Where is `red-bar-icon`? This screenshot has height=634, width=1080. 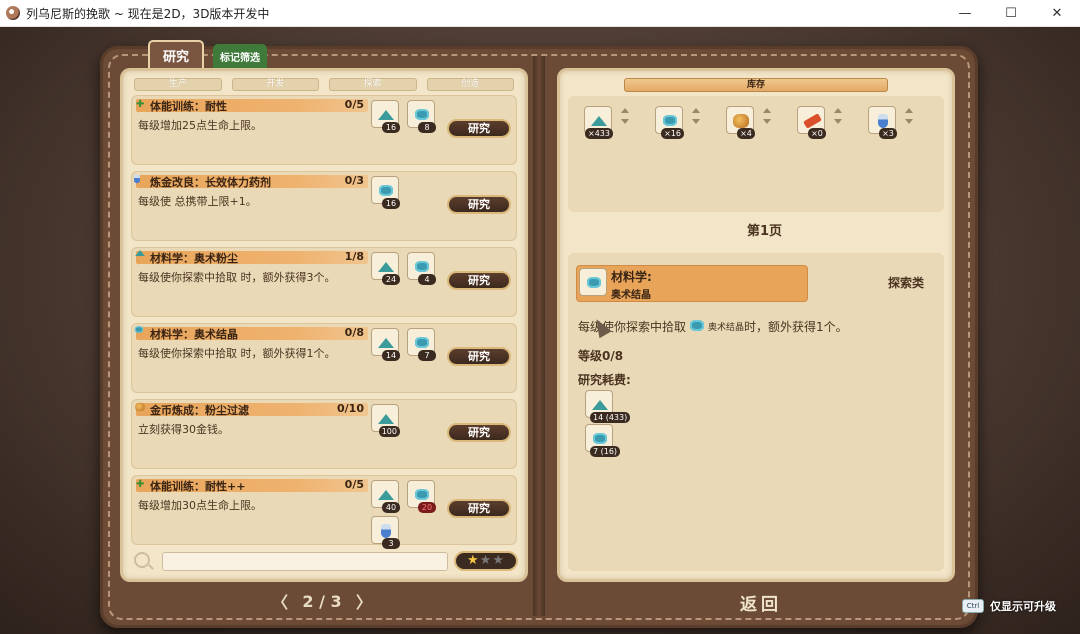
red-bar-icon is located at coordinates (812, 121).